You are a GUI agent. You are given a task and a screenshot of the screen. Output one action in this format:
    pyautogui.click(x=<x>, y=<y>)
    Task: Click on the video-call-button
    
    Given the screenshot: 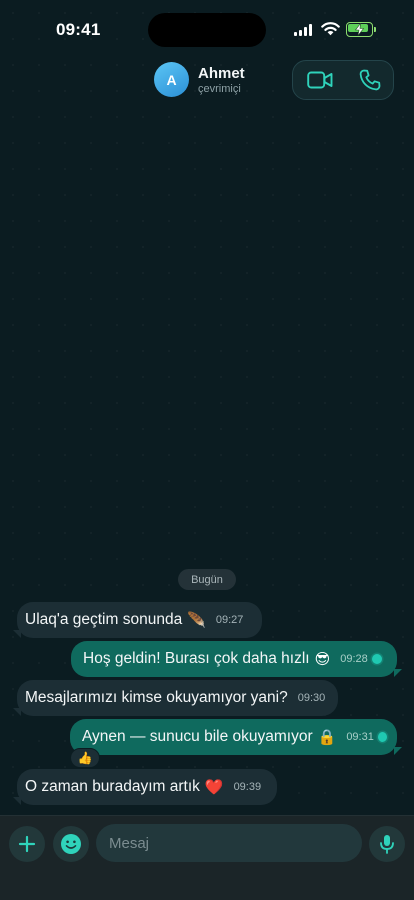 What is the action you would take?
    pyautogui.click(x=320, y=80)
    